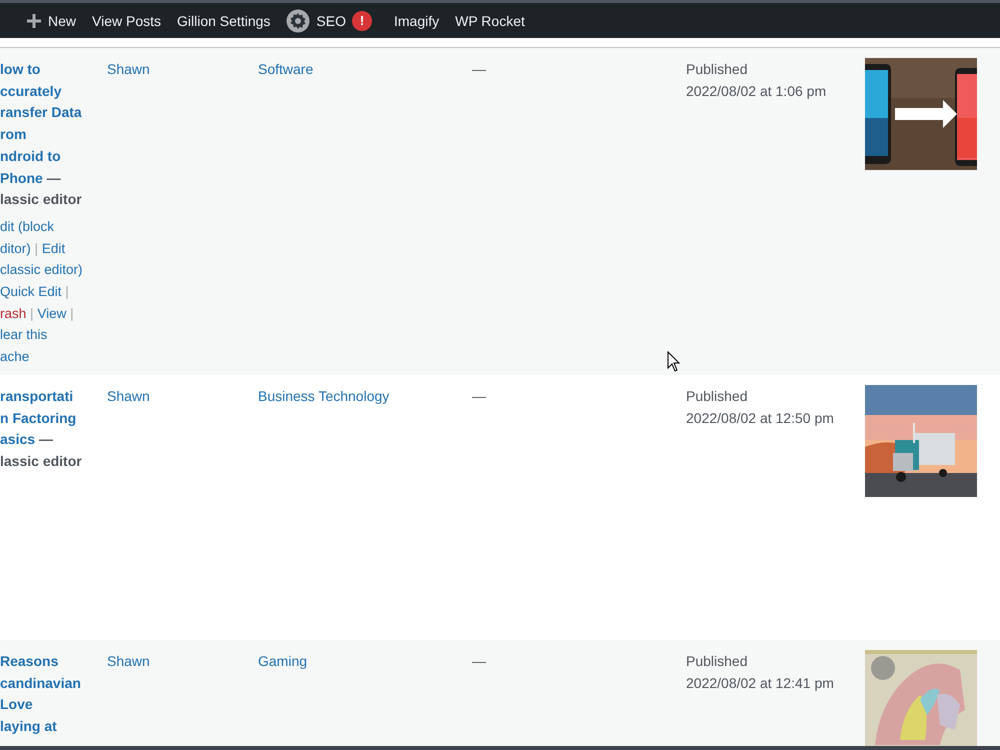 This screenshot has width=1000, height=750. Describe the element at coordinates (51, 20) in the screenshot. I see `new-menu: New` at that location.